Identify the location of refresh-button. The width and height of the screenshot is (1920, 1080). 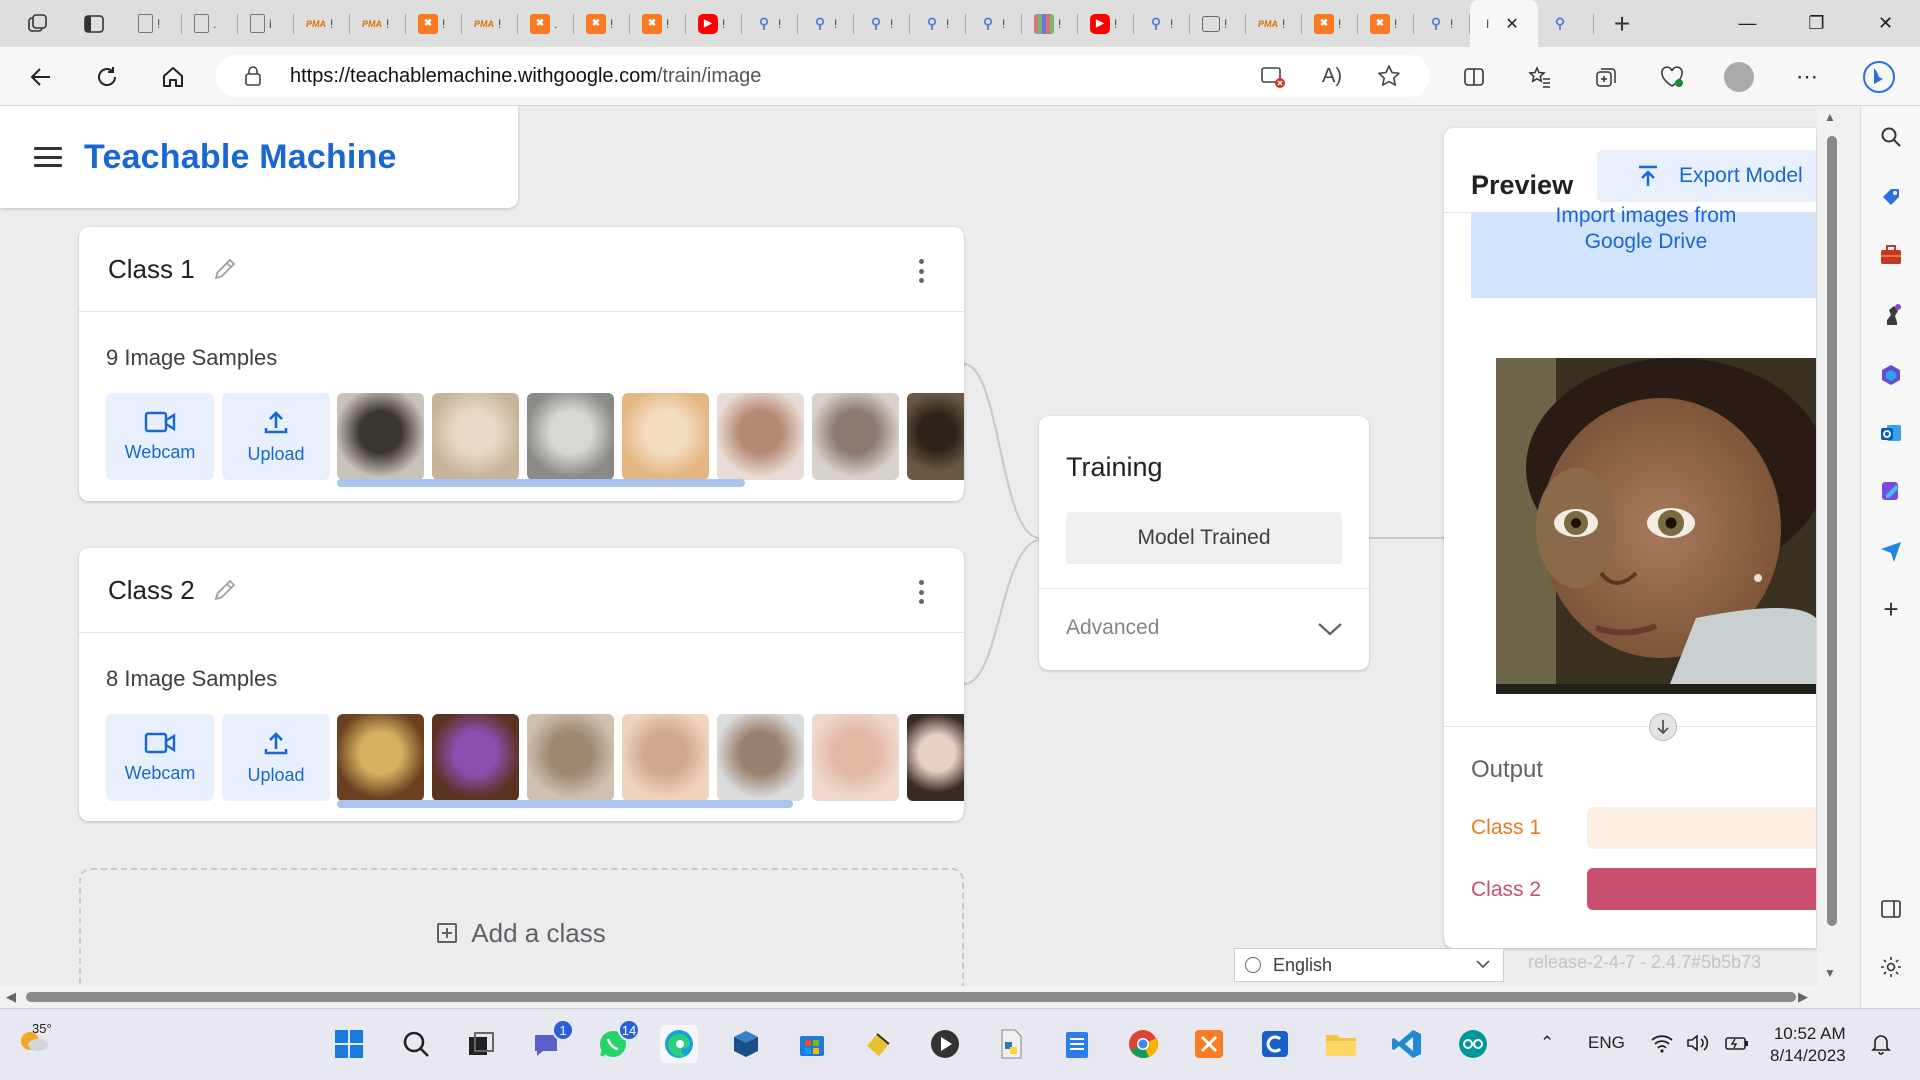
(107, 77).